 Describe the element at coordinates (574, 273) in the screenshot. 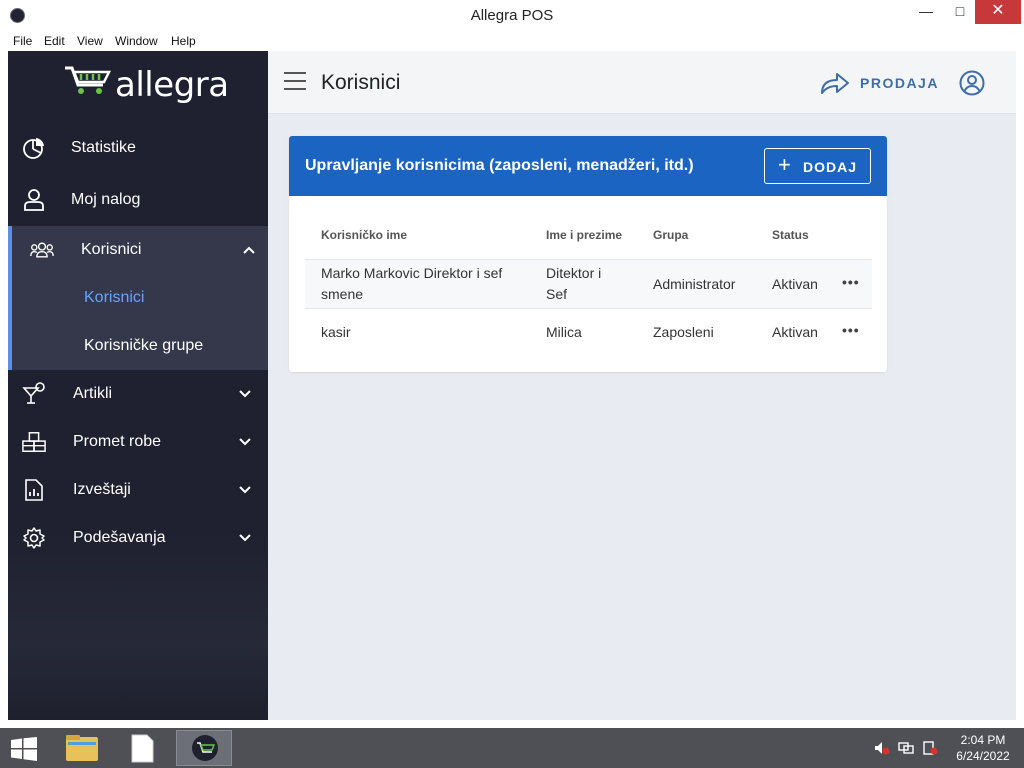

I see `cell-name-line: Ditektor i` at that location.